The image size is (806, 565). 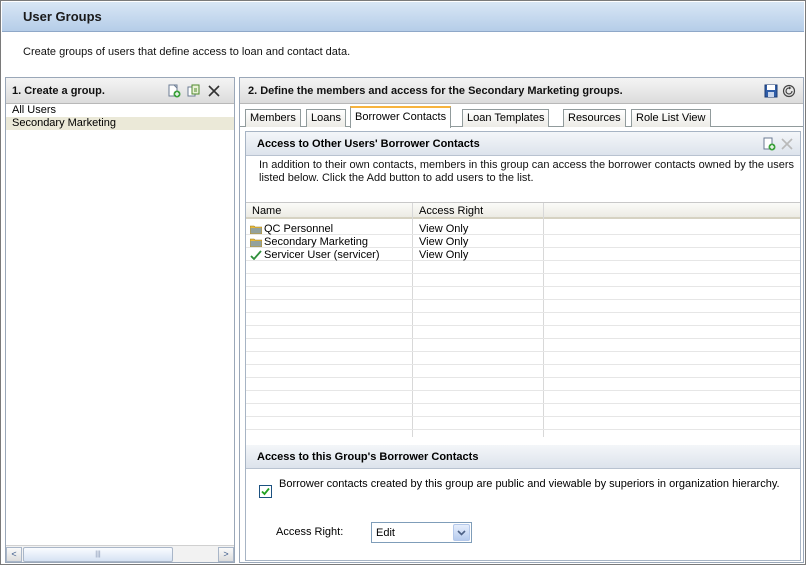 What do you see at coordinates (523, 144) in the screenshot?
I see `other-users-section-header: Access to Other Users' Borrower Contacts` at bounding box center [523, 144].